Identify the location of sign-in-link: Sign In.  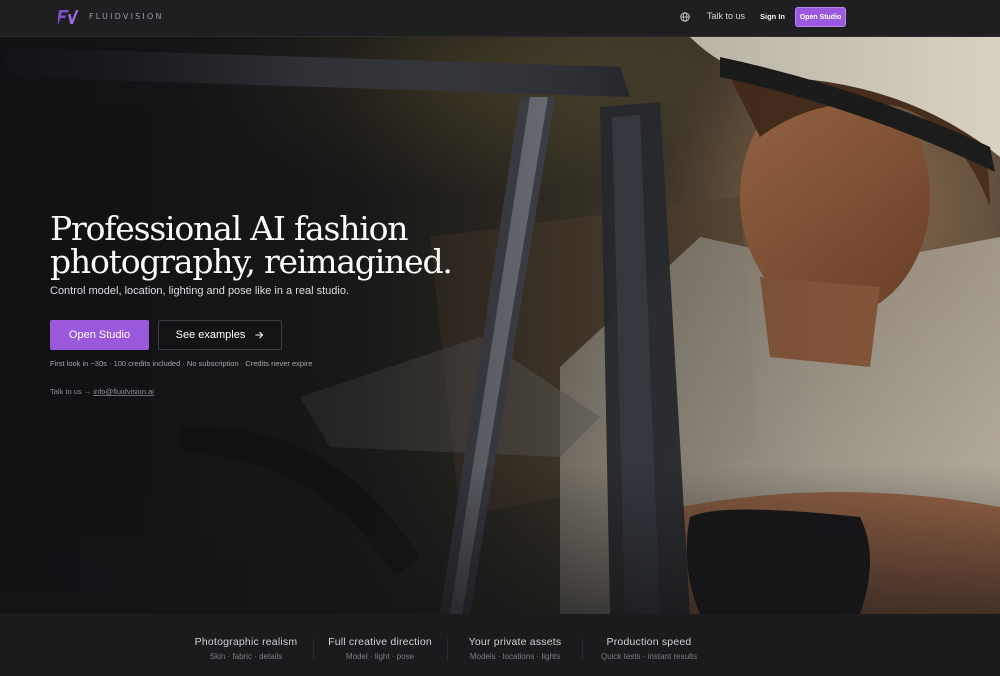
(772, 16).